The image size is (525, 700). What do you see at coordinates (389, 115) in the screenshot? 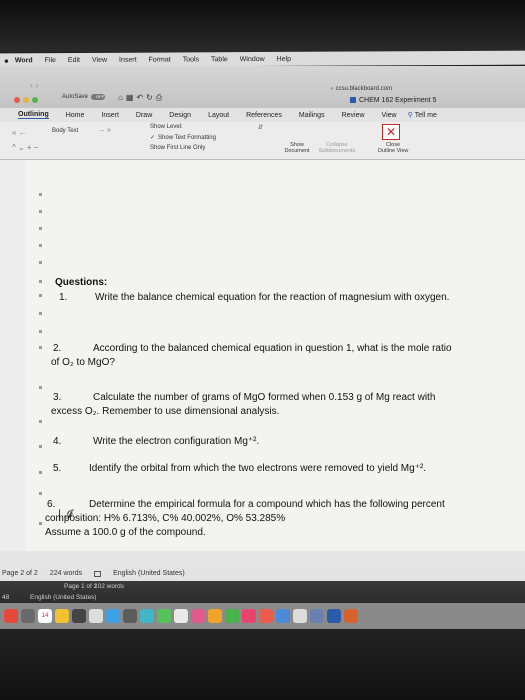
I see `tab-view: View` at bounding box center [389, 115].